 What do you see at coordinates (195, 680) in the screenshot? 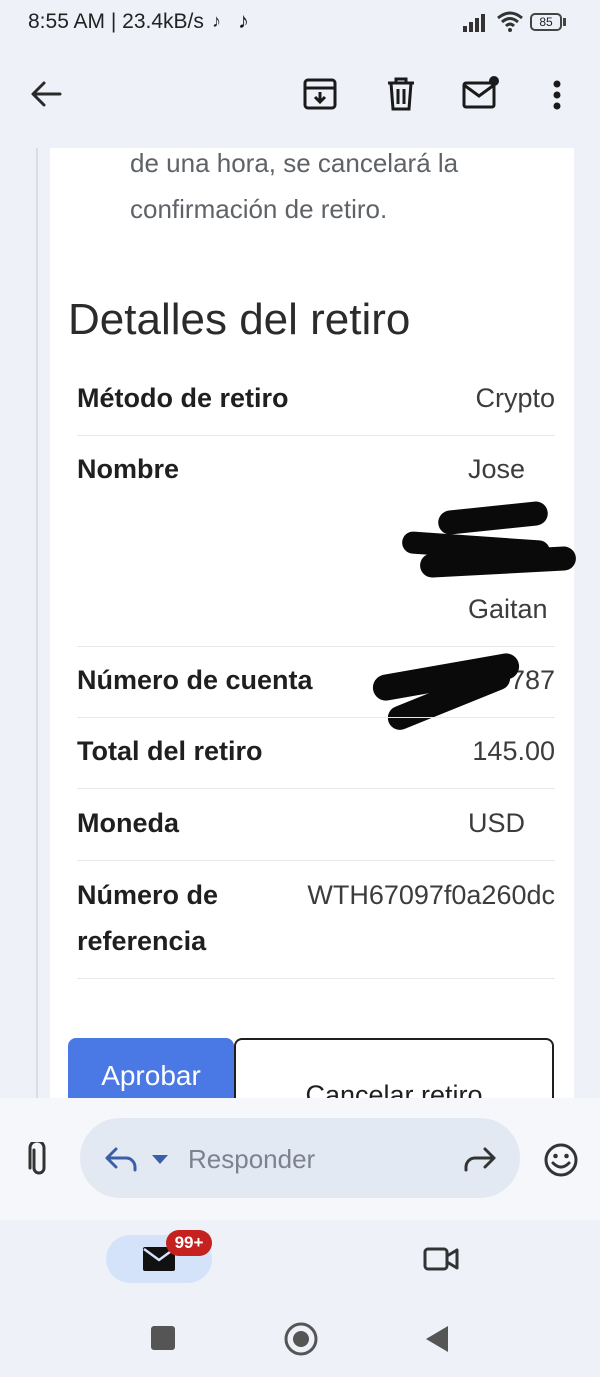
I see `row-label-account: Número de cuenta` at bounding box center [195, 680].